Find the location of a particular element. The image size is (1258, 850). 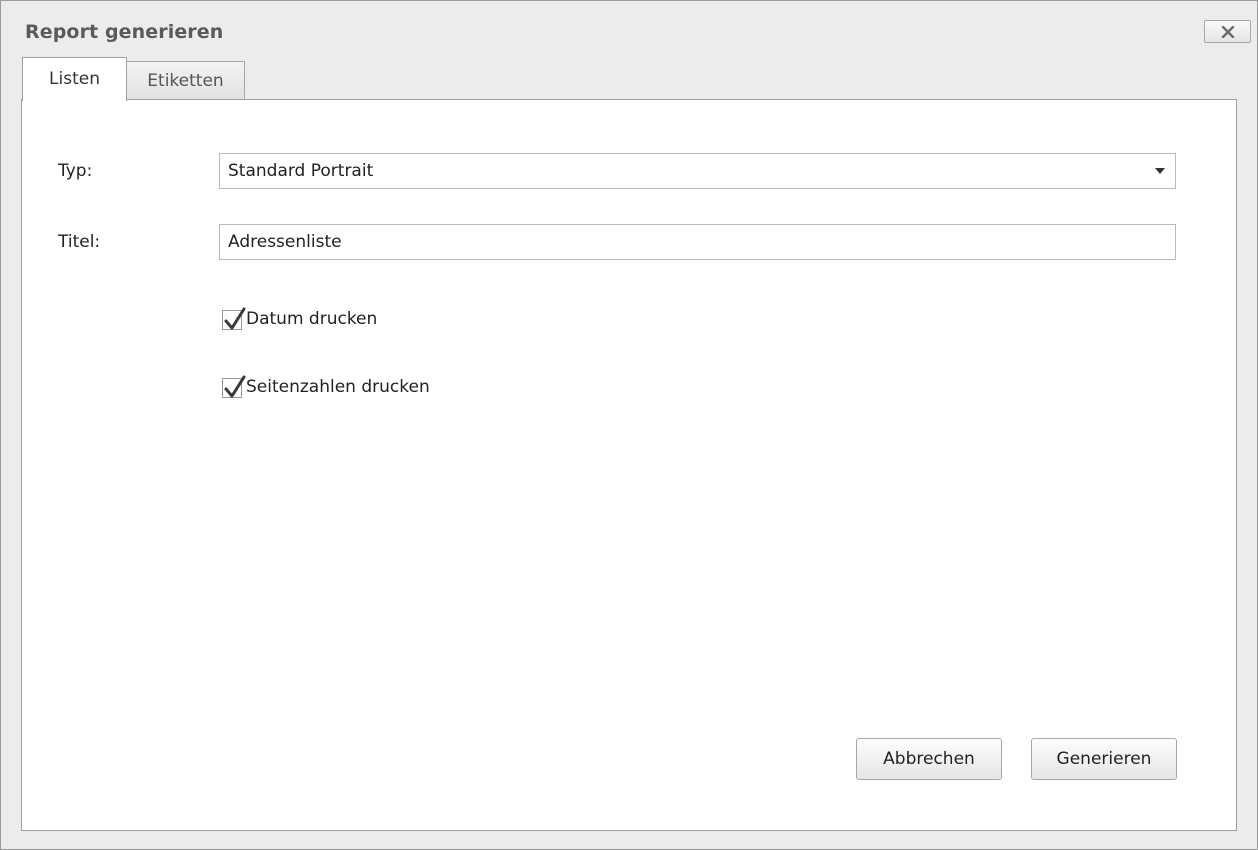

seitenzahlen-drucken-checkbox is located at coordinates (234, 386).